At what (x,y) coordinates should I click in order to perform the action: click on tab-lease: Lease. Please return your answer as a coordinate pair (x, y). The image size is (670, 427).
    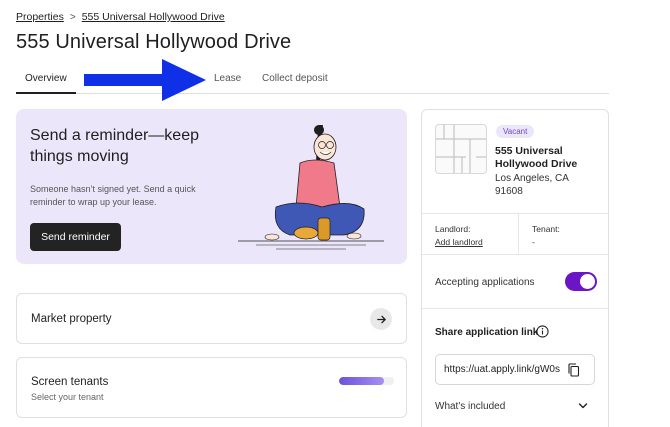
    Looking at the image, I should click on (227, 78).